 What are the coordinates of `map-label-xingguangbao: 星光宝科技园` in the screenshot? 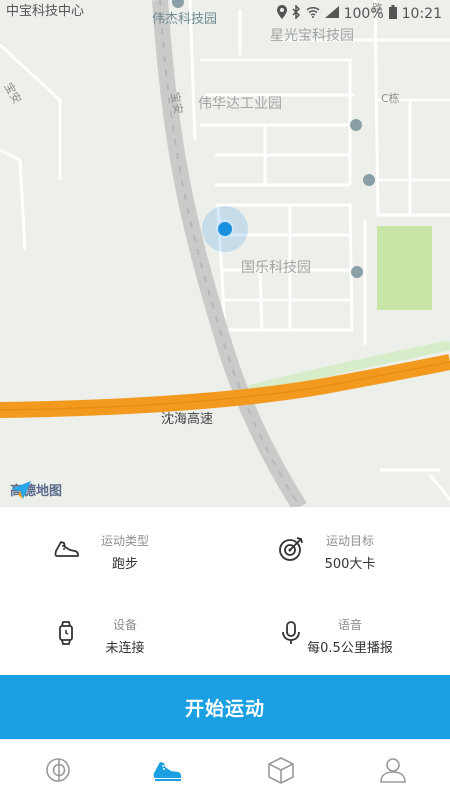 It's located at (312, 36).